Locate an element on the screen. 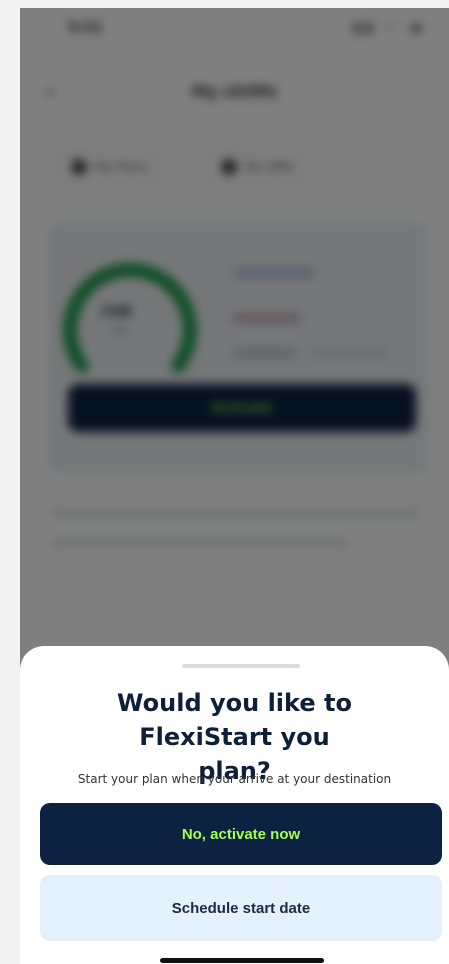 The width and height of the screenshot is (449, 964). schedule-start-date-button: Schedule start date is located at coordinates (241, 908).